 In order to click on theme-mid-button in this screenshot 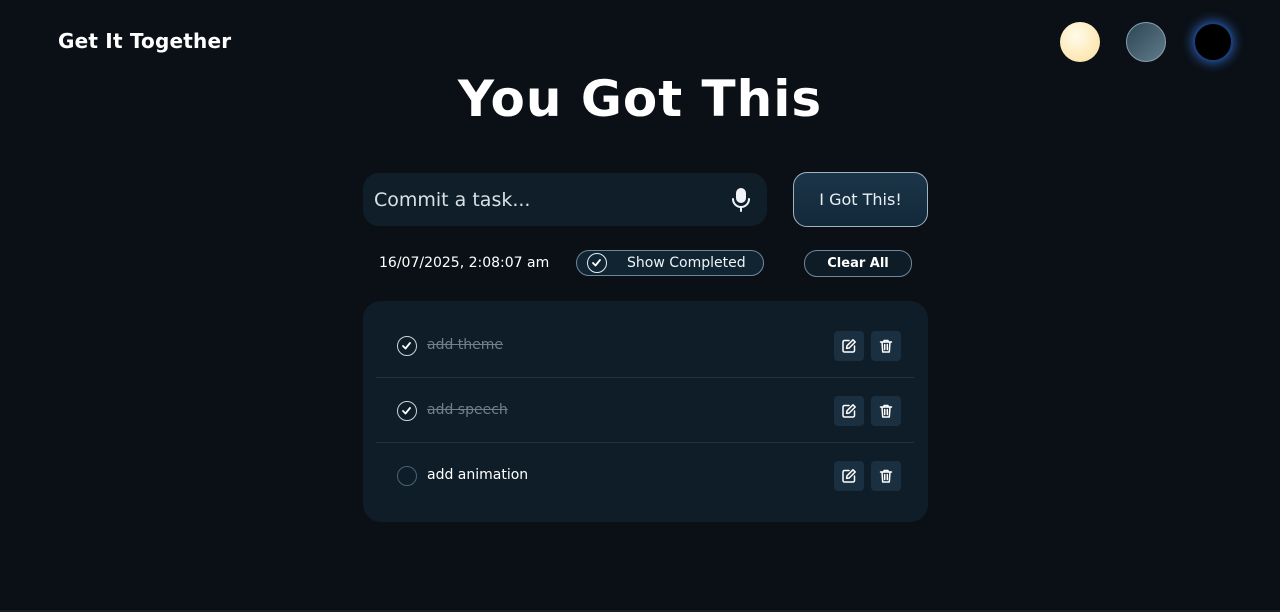, I will do `click(1146, 42)`.